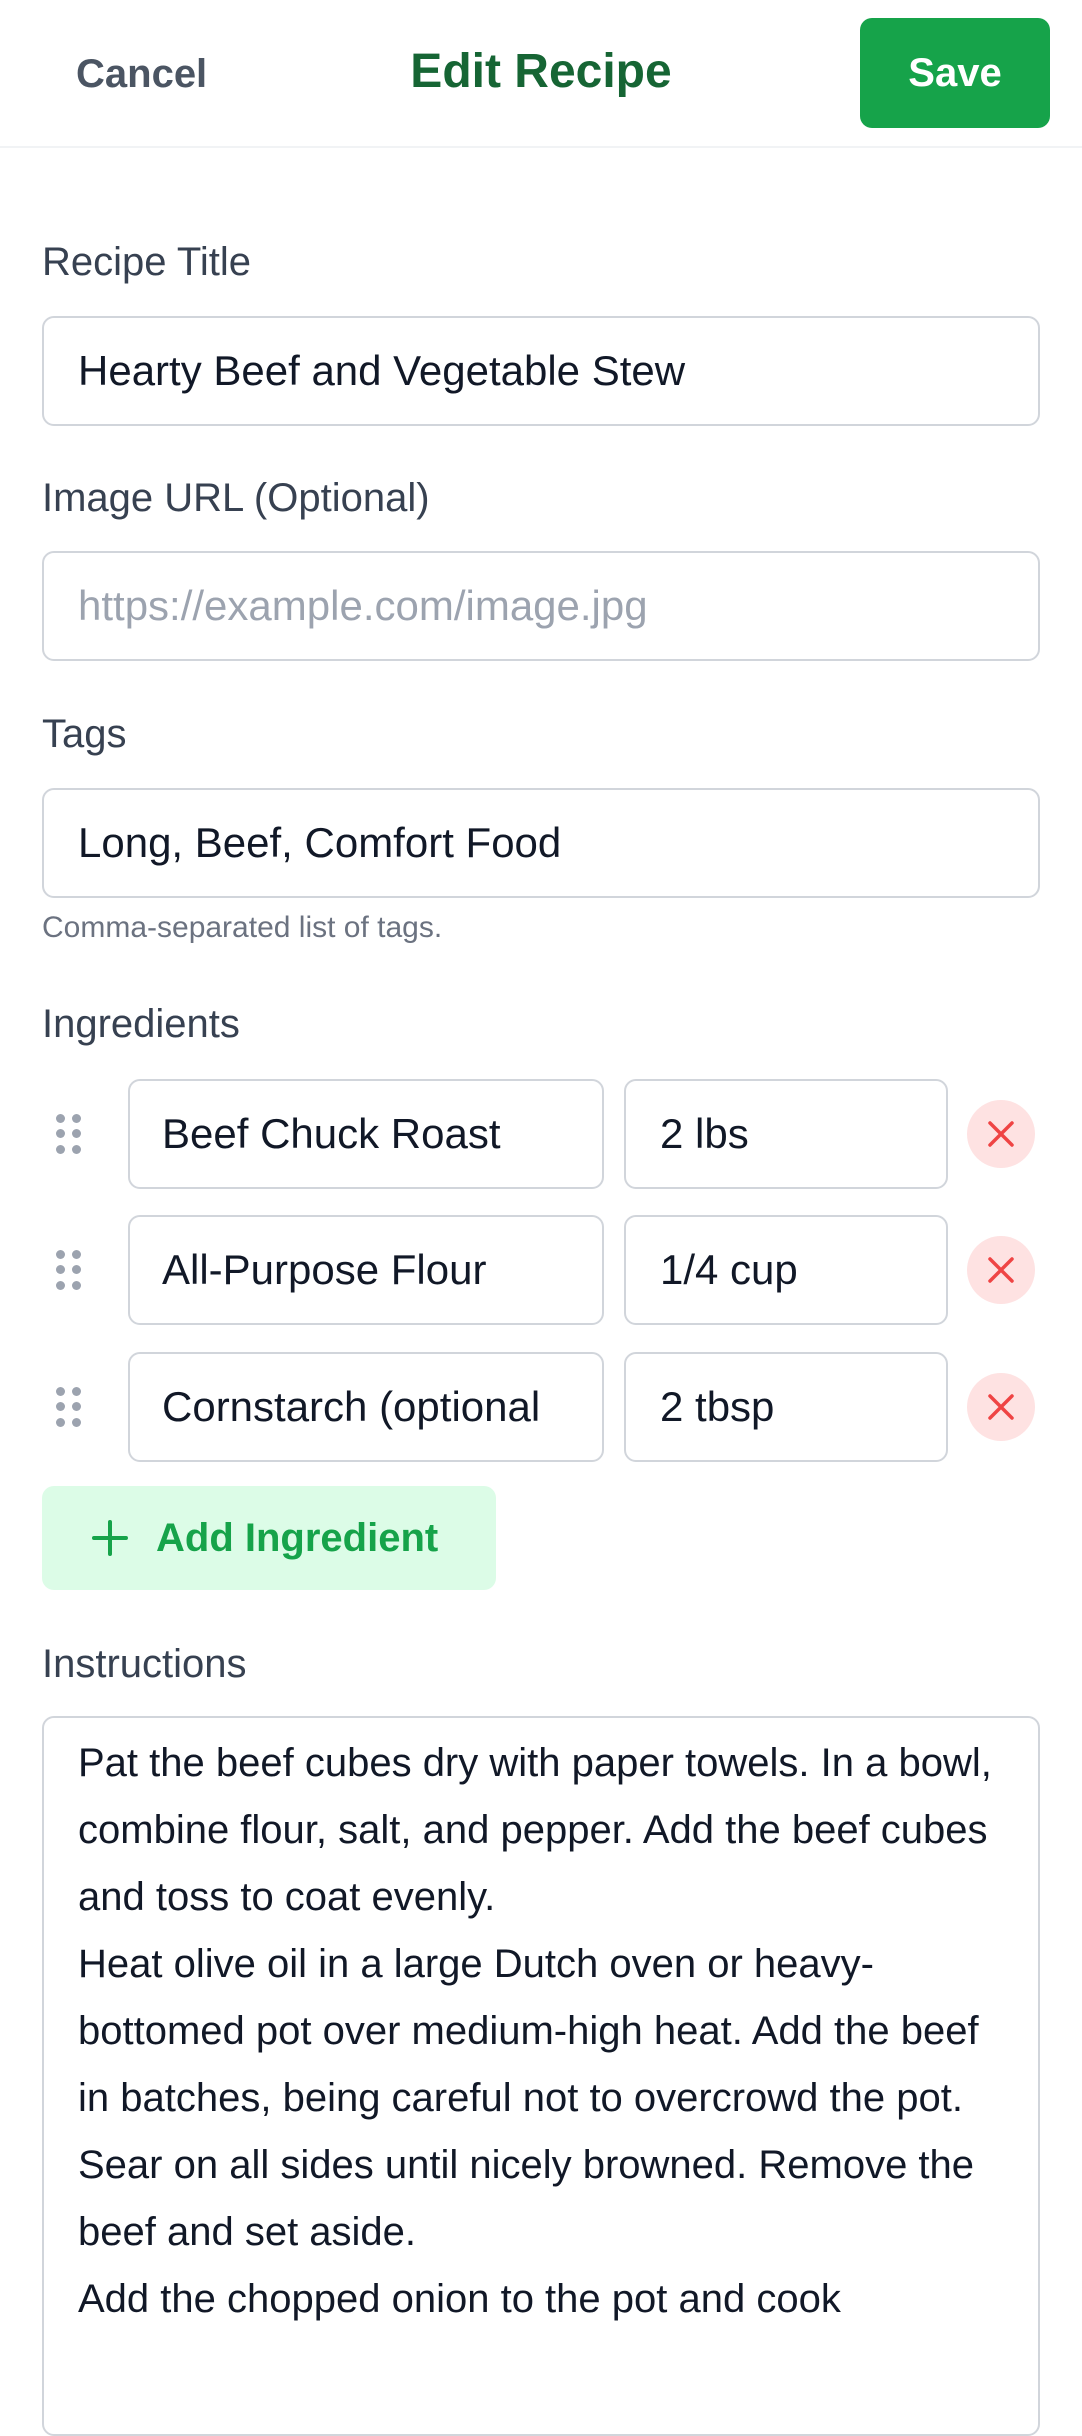 The width and height of the screenshot is (1082, 2436). I want to click on add-ingredient-label: Add Ingredient, so click(297, 1537).